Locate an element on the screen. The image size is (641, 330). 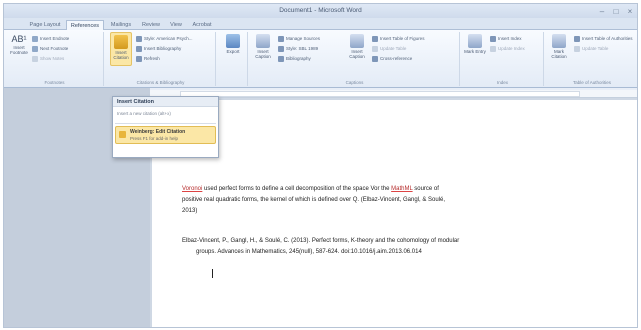
mark-entry-button: Mark Entry is located at coordinates (475, 49).